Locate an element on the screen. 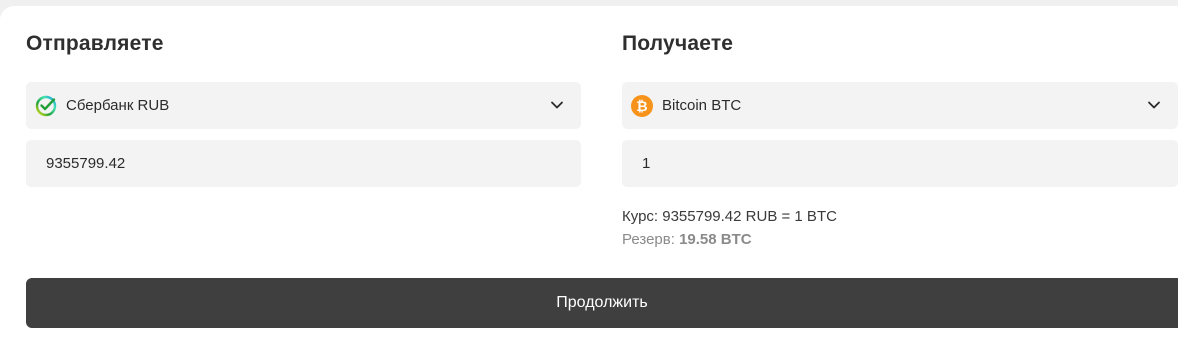  reserve-info: Резерв: 19.58 BTC is located at coordinates (687, 239).